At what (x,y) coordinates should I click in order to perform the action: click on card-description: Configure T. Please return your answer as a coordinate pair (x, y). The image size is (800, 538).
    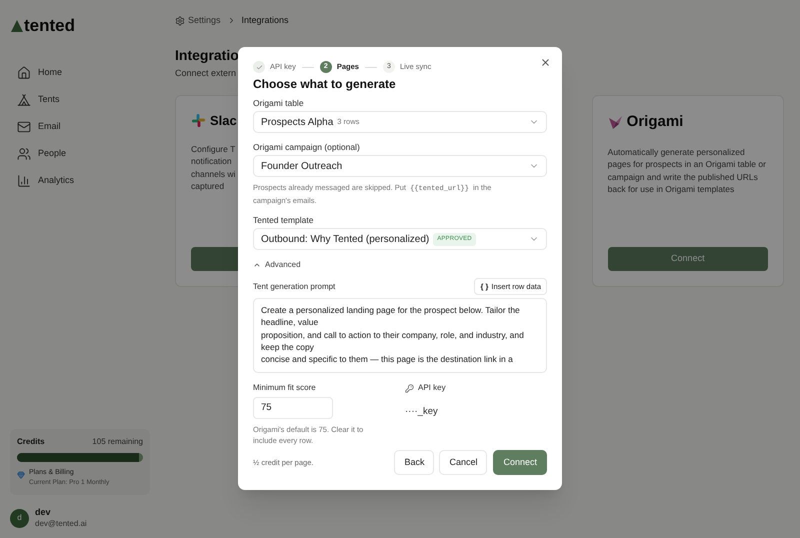
    Looking at the image, I should click on (213, 148).